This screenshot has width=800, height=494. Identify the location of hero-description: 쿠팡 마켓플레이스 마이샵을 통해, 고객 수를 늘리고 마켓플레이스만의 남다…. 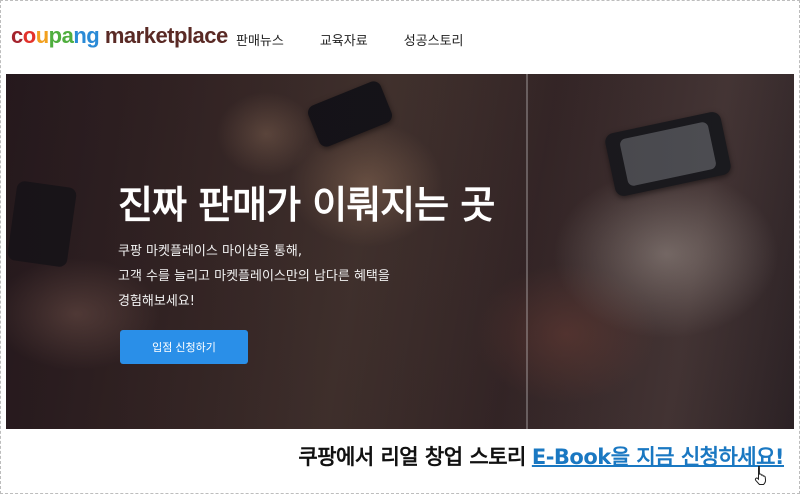
(254, 276).